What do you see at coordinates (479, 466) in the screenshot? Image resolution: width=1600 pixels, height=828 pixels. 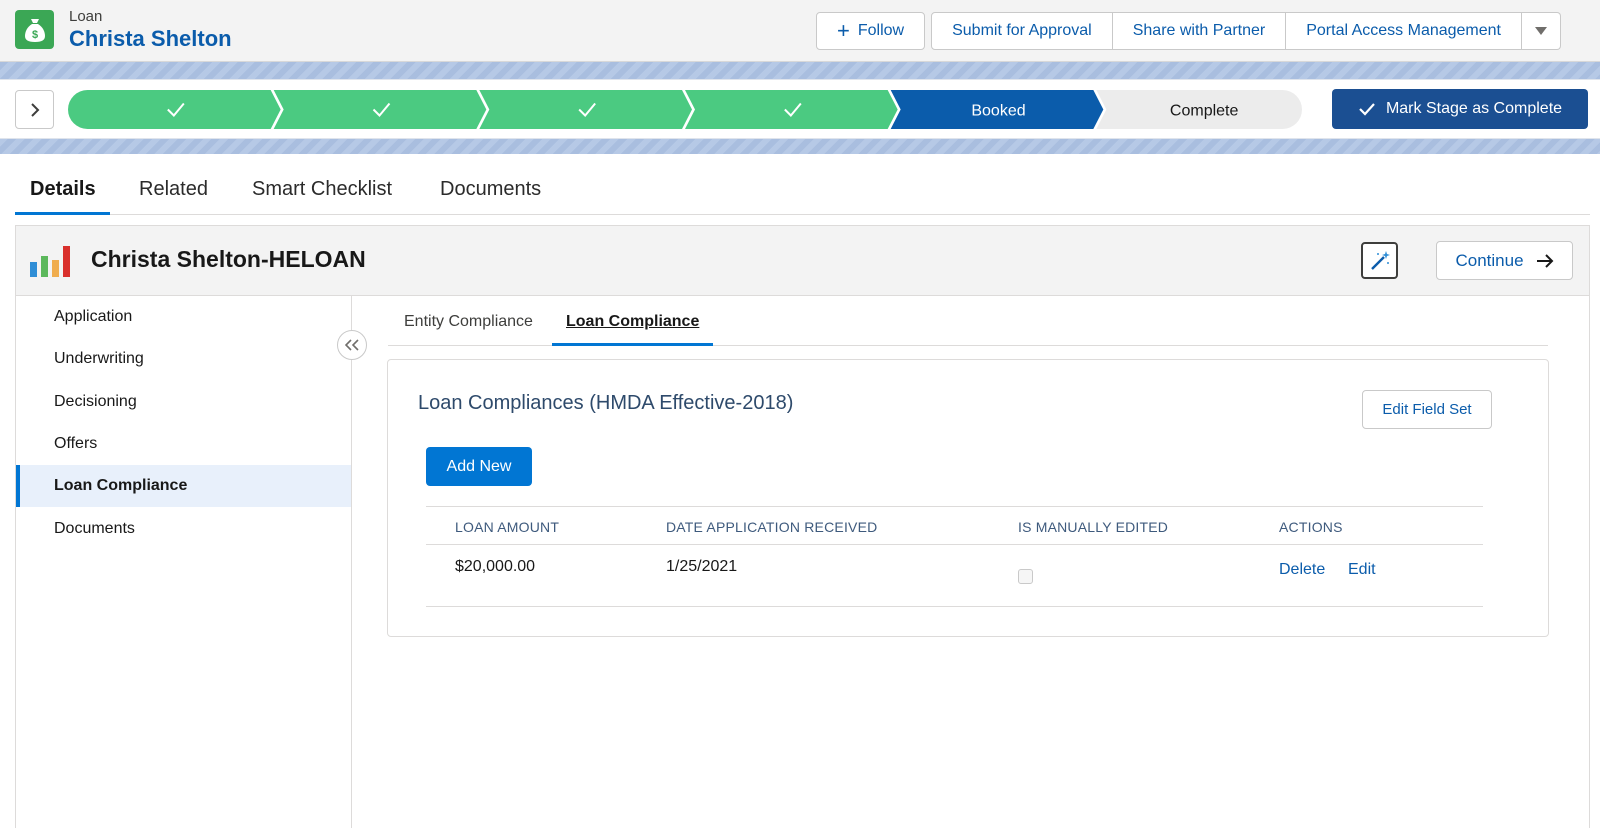 I see `add-new-button: Add New` at bounding box center [479, 466].